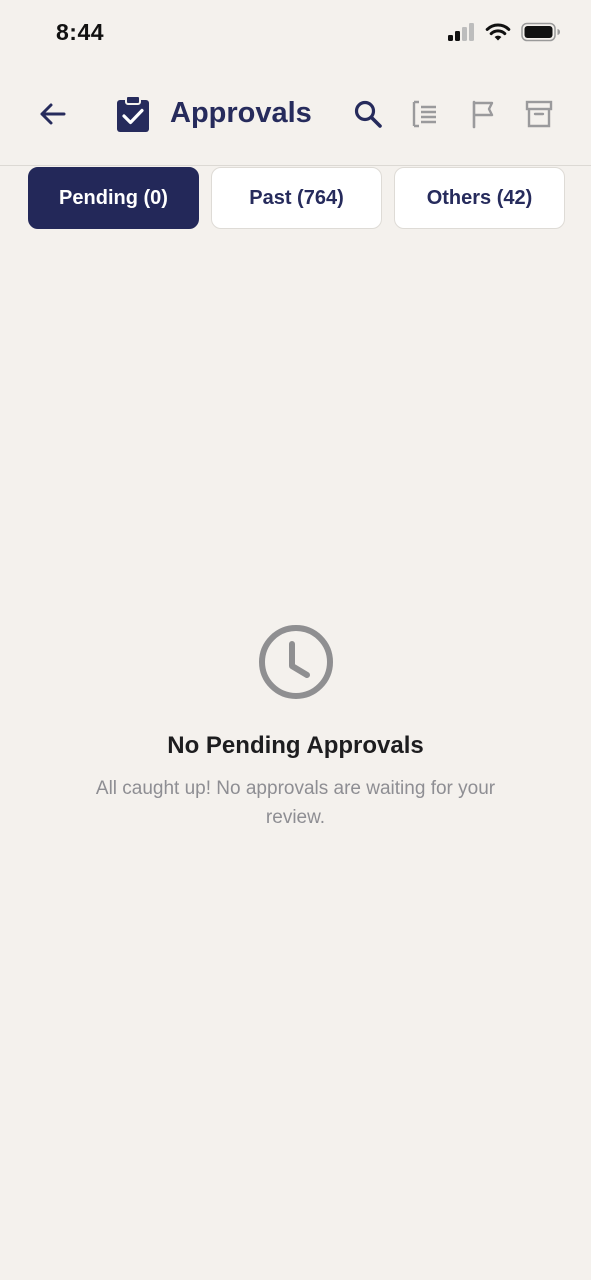 The width and height of the screenshot is (591, 1280). I want to click on archive-icon, so click(539, 114).